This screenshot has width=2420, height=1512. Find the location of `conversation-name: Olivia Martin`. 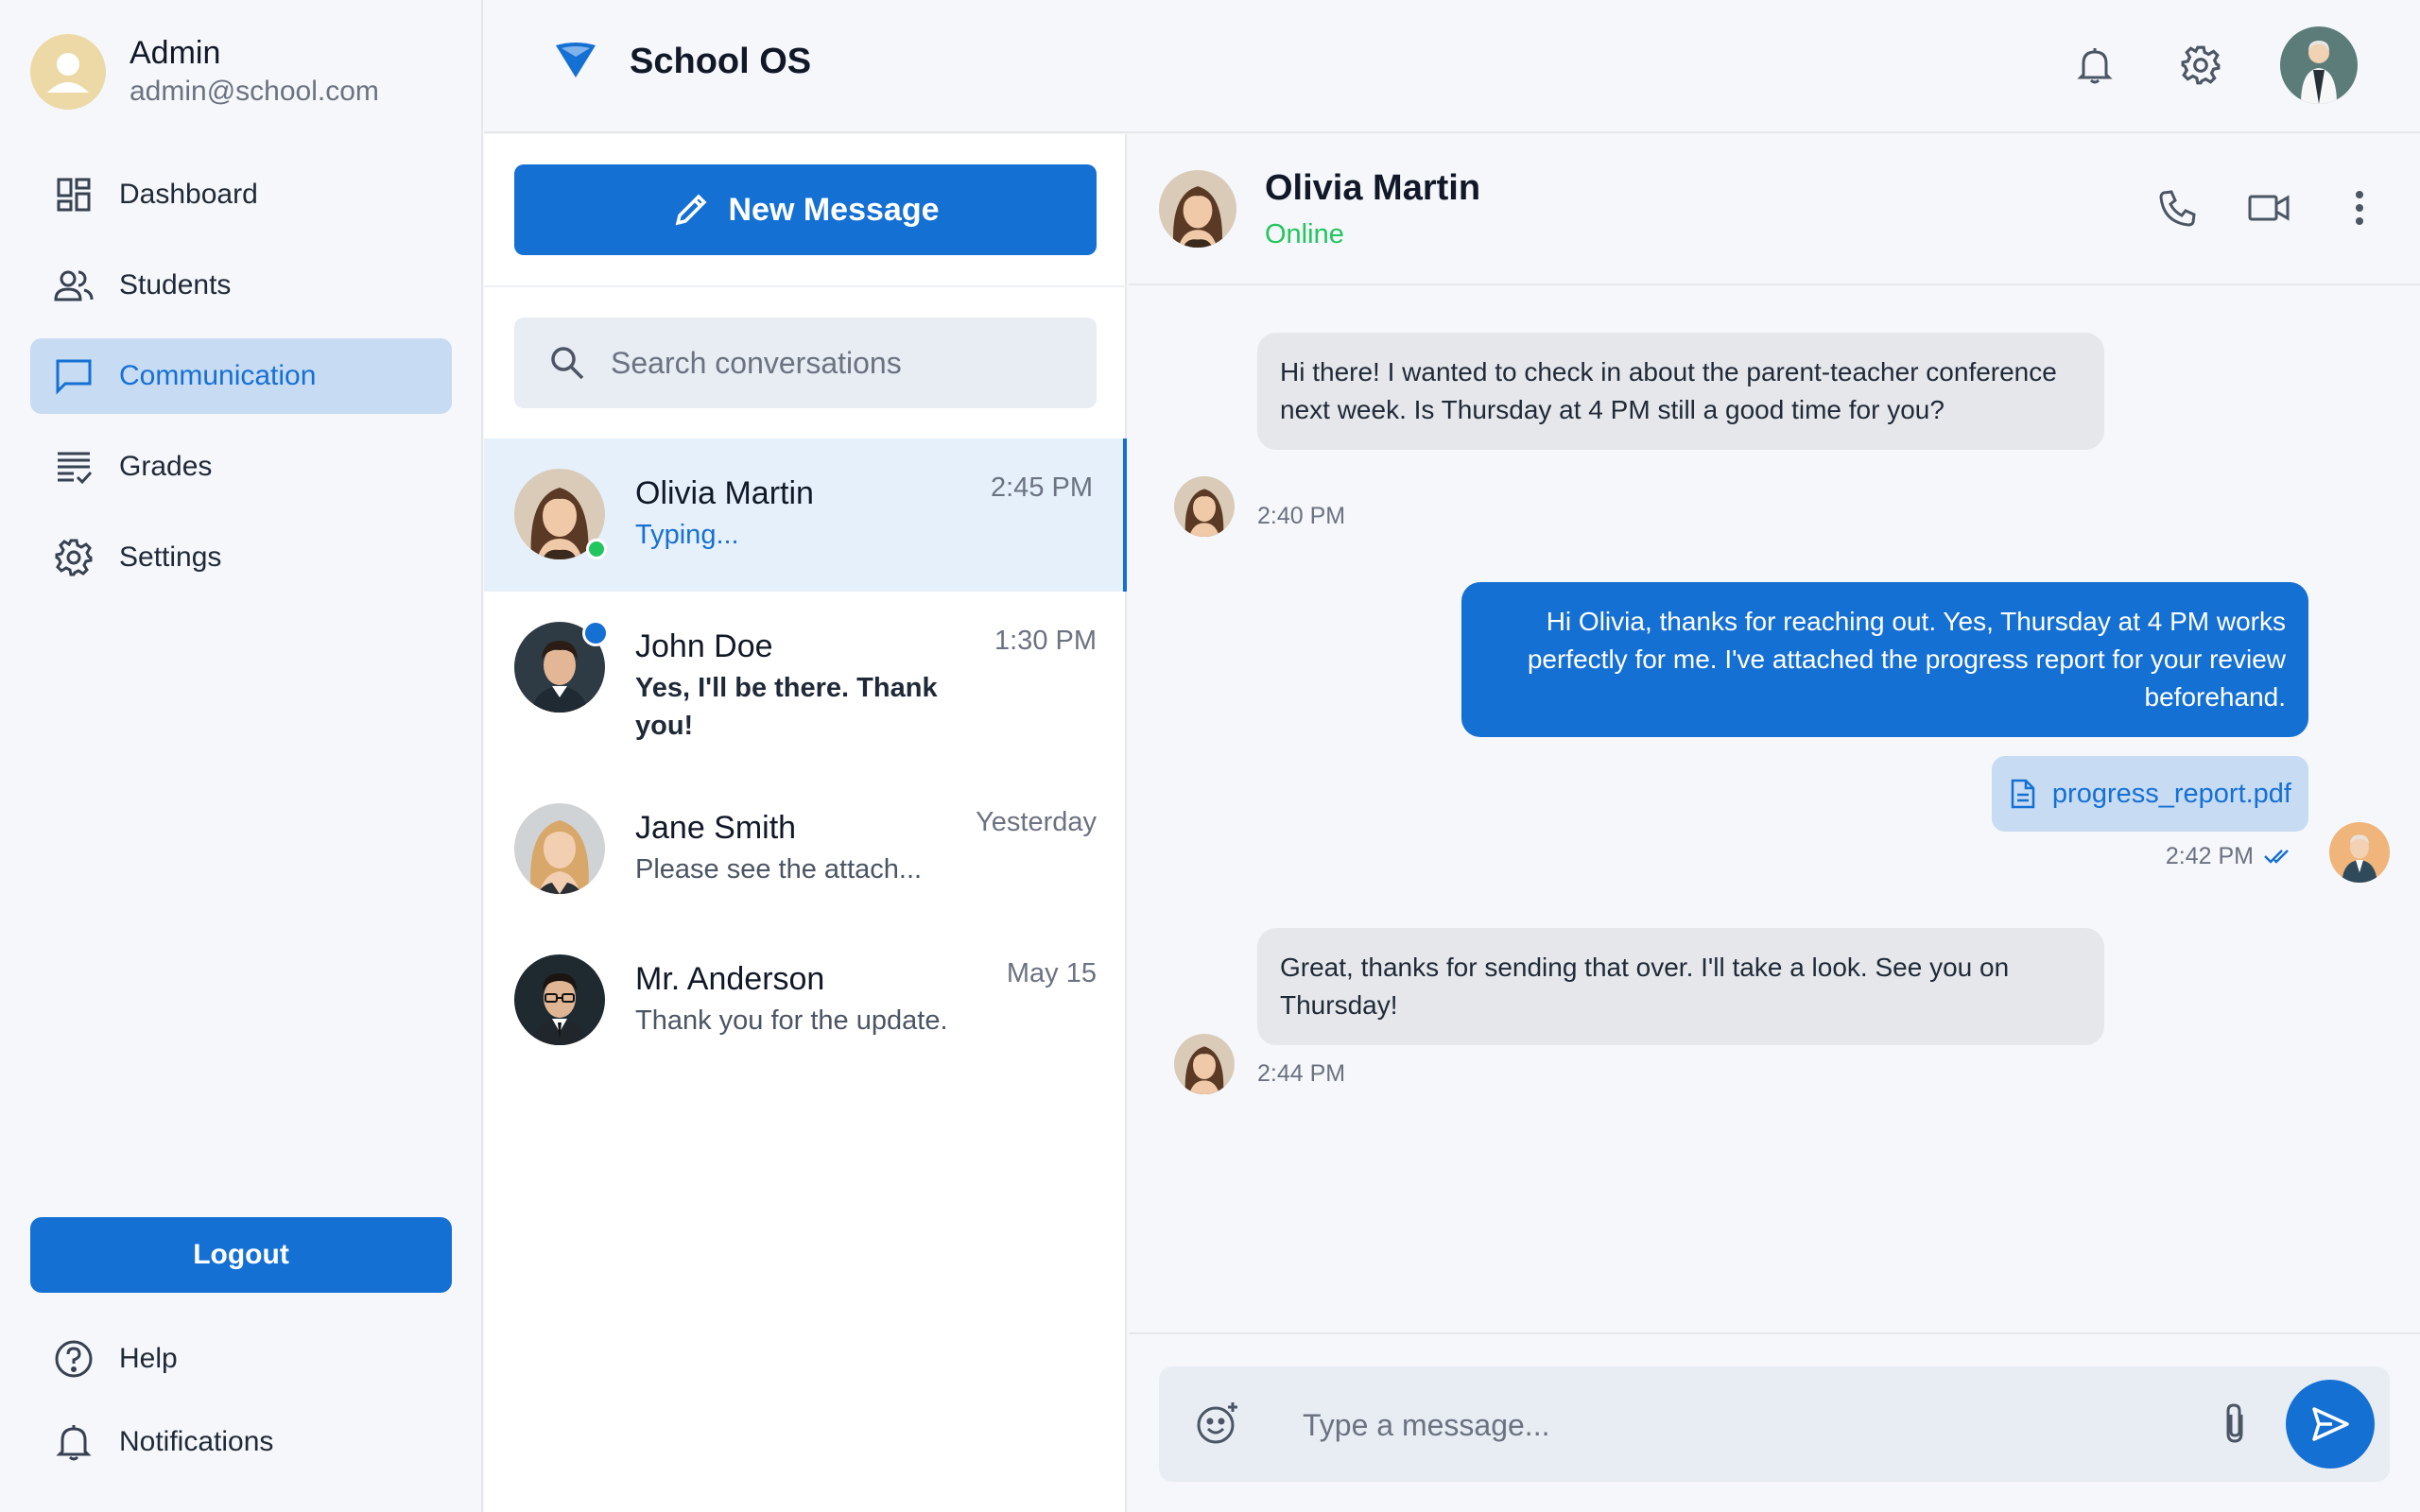

conversation-name: Olivia Martin is located at coordinates (724, 493).